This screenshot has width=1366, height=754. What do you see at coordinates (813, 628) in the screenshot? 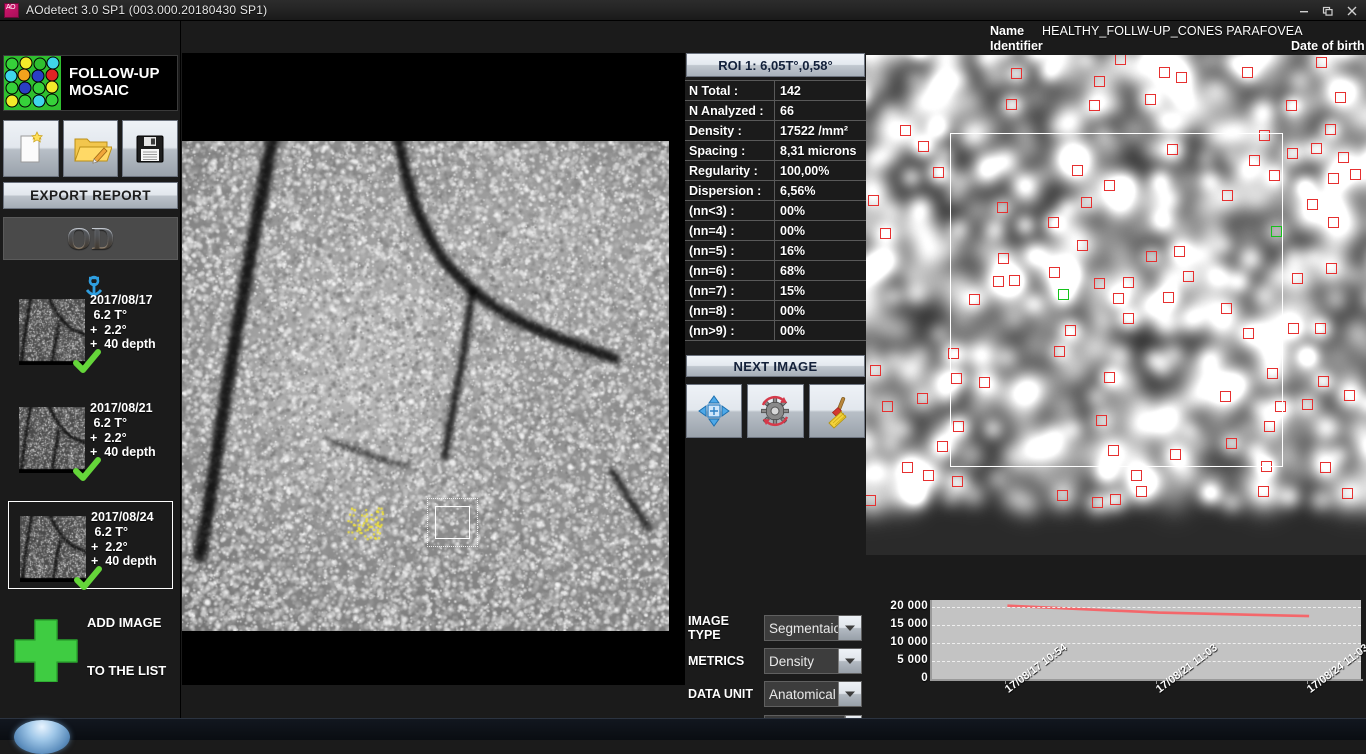
I see `image-type-select: Segmentaion` at bounding box center [813, 628].